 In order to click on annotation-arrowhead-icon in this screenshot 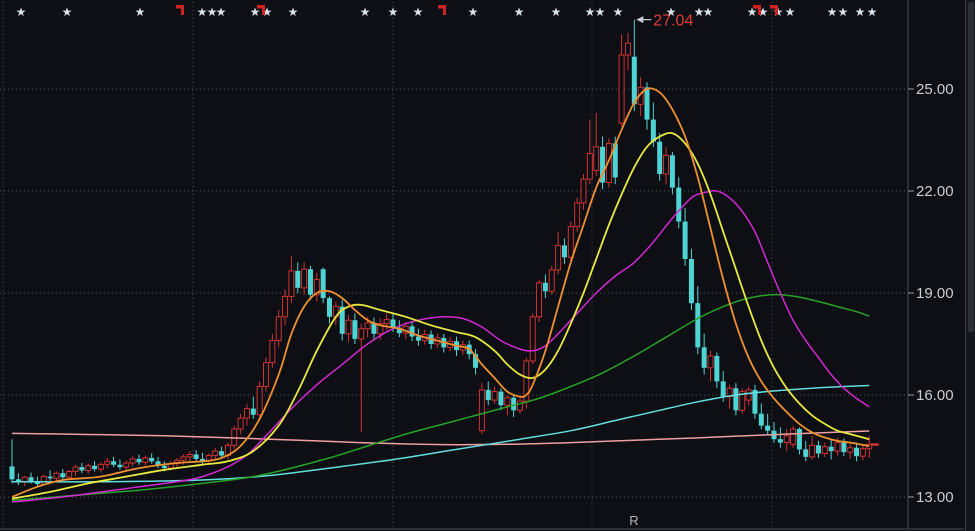, I will do `click(640, 20)`.